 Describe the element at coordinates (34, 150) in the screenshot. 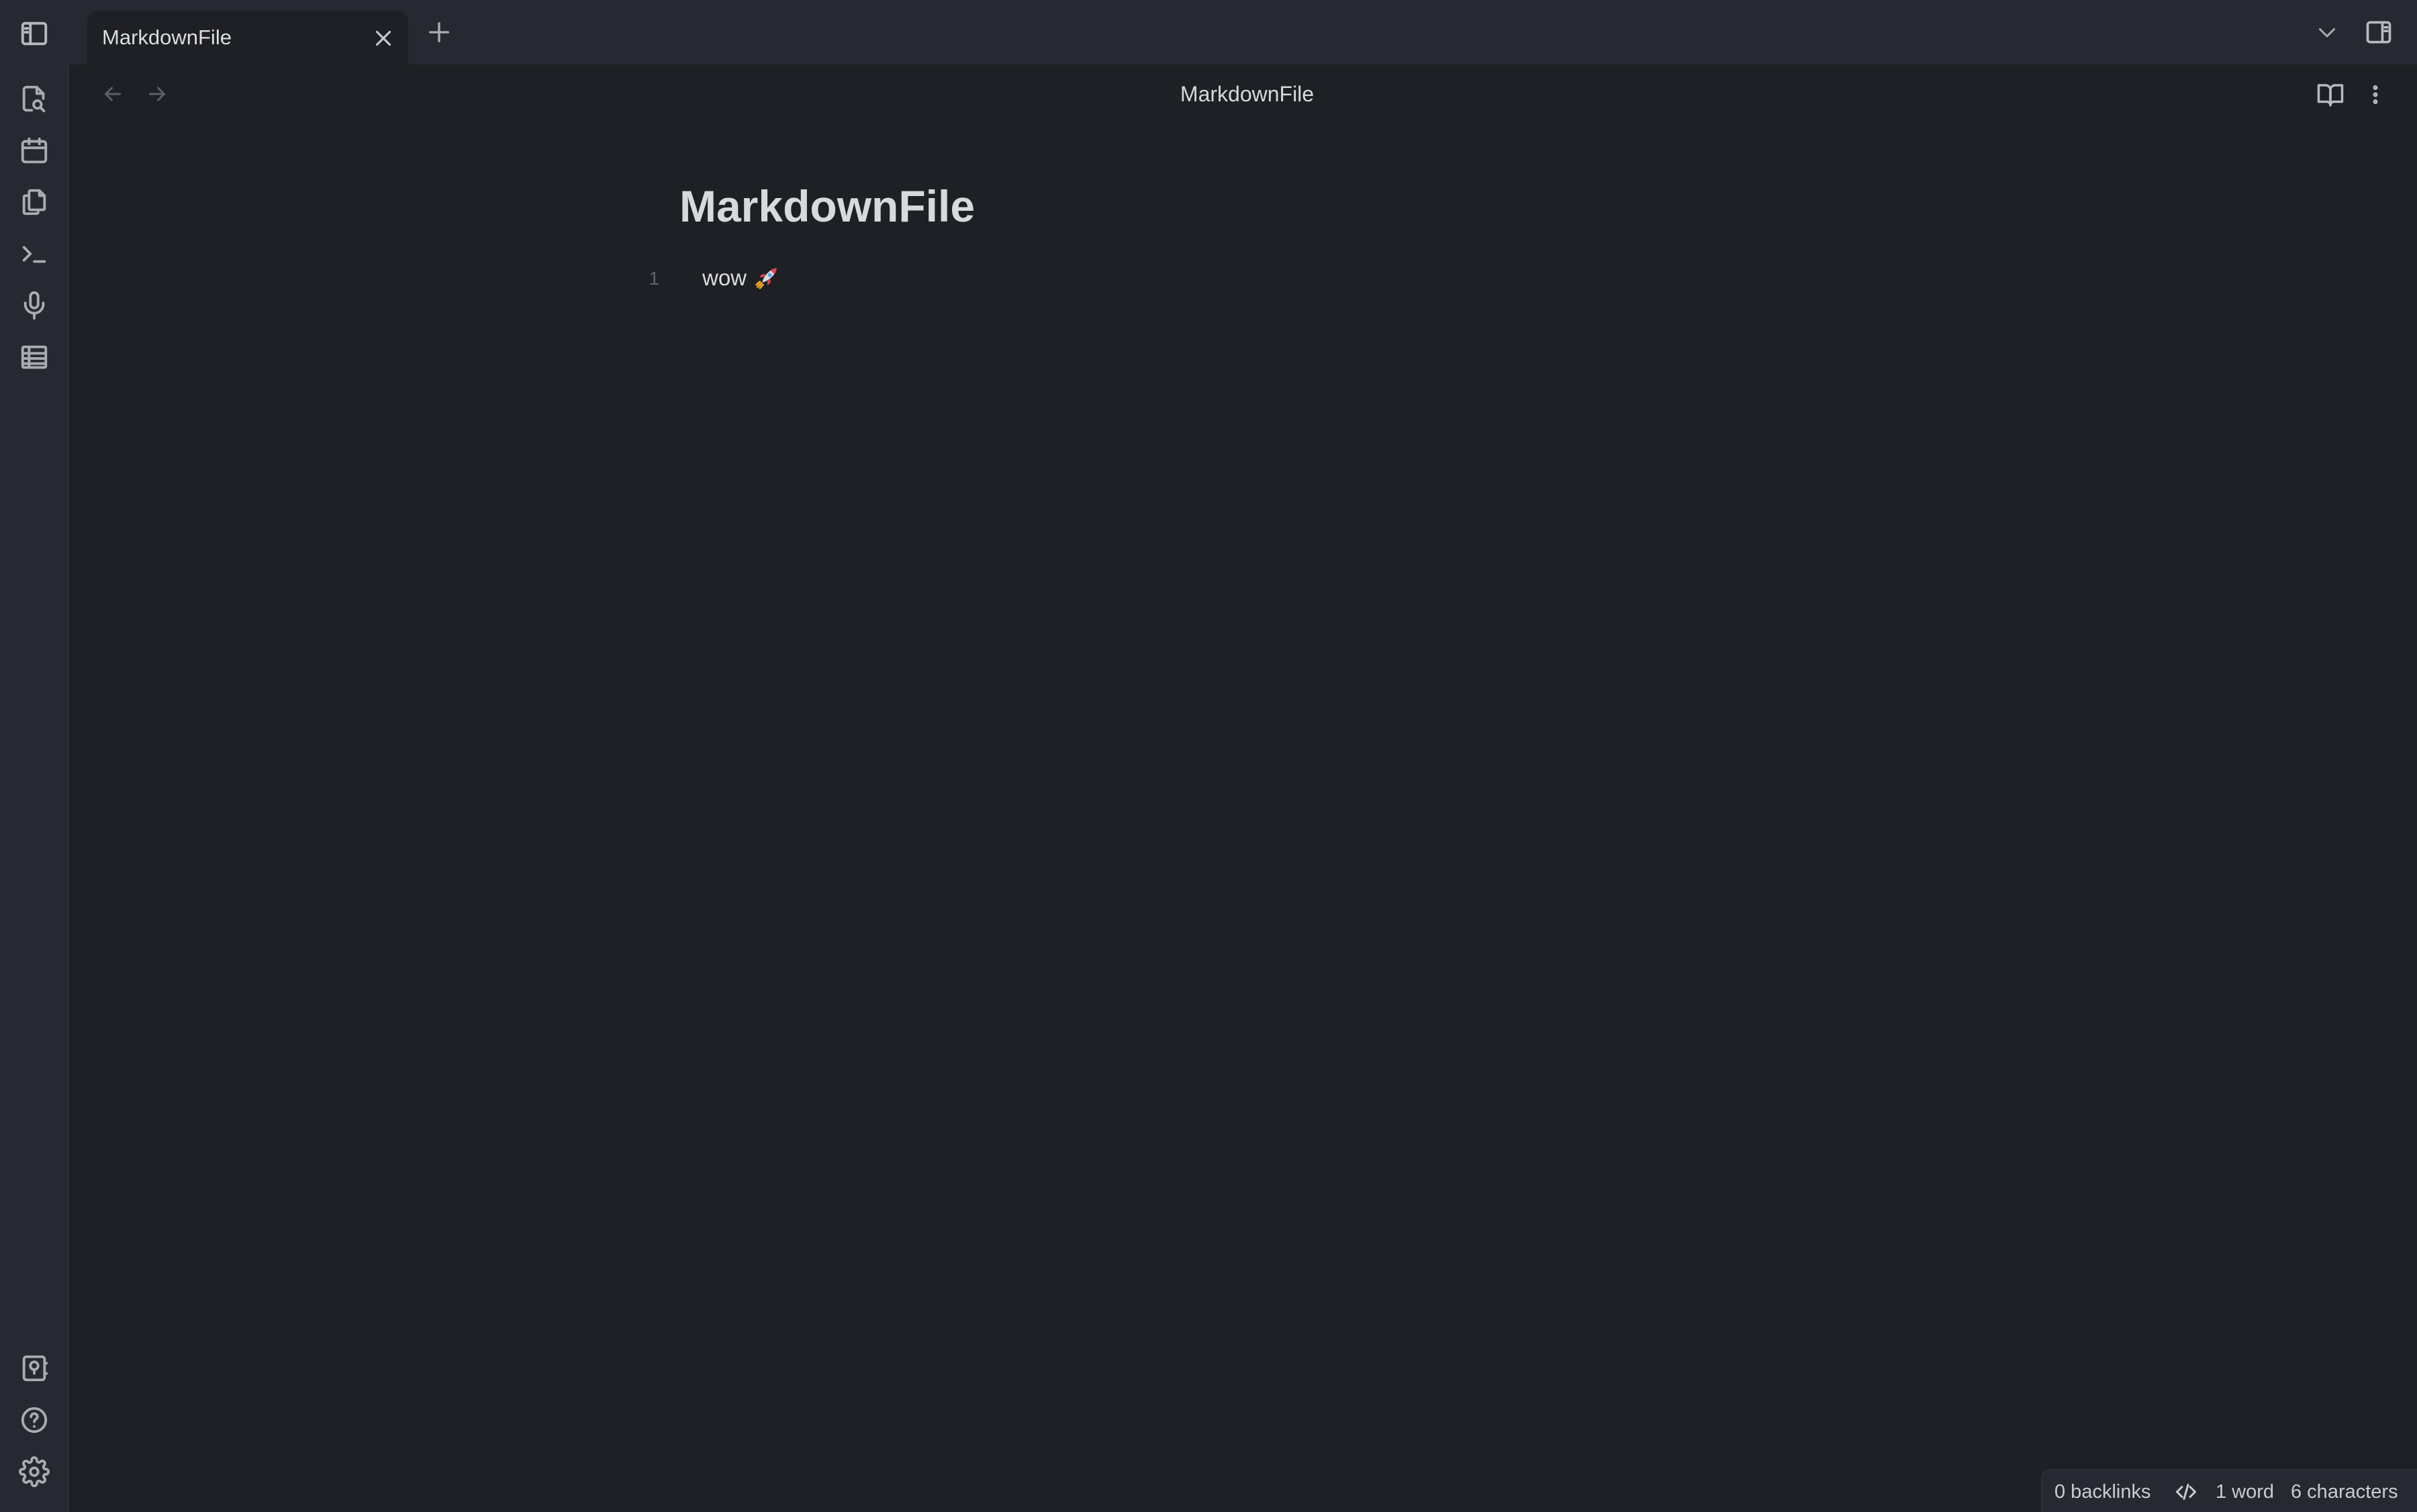

I see `calendar-icon` at that location.